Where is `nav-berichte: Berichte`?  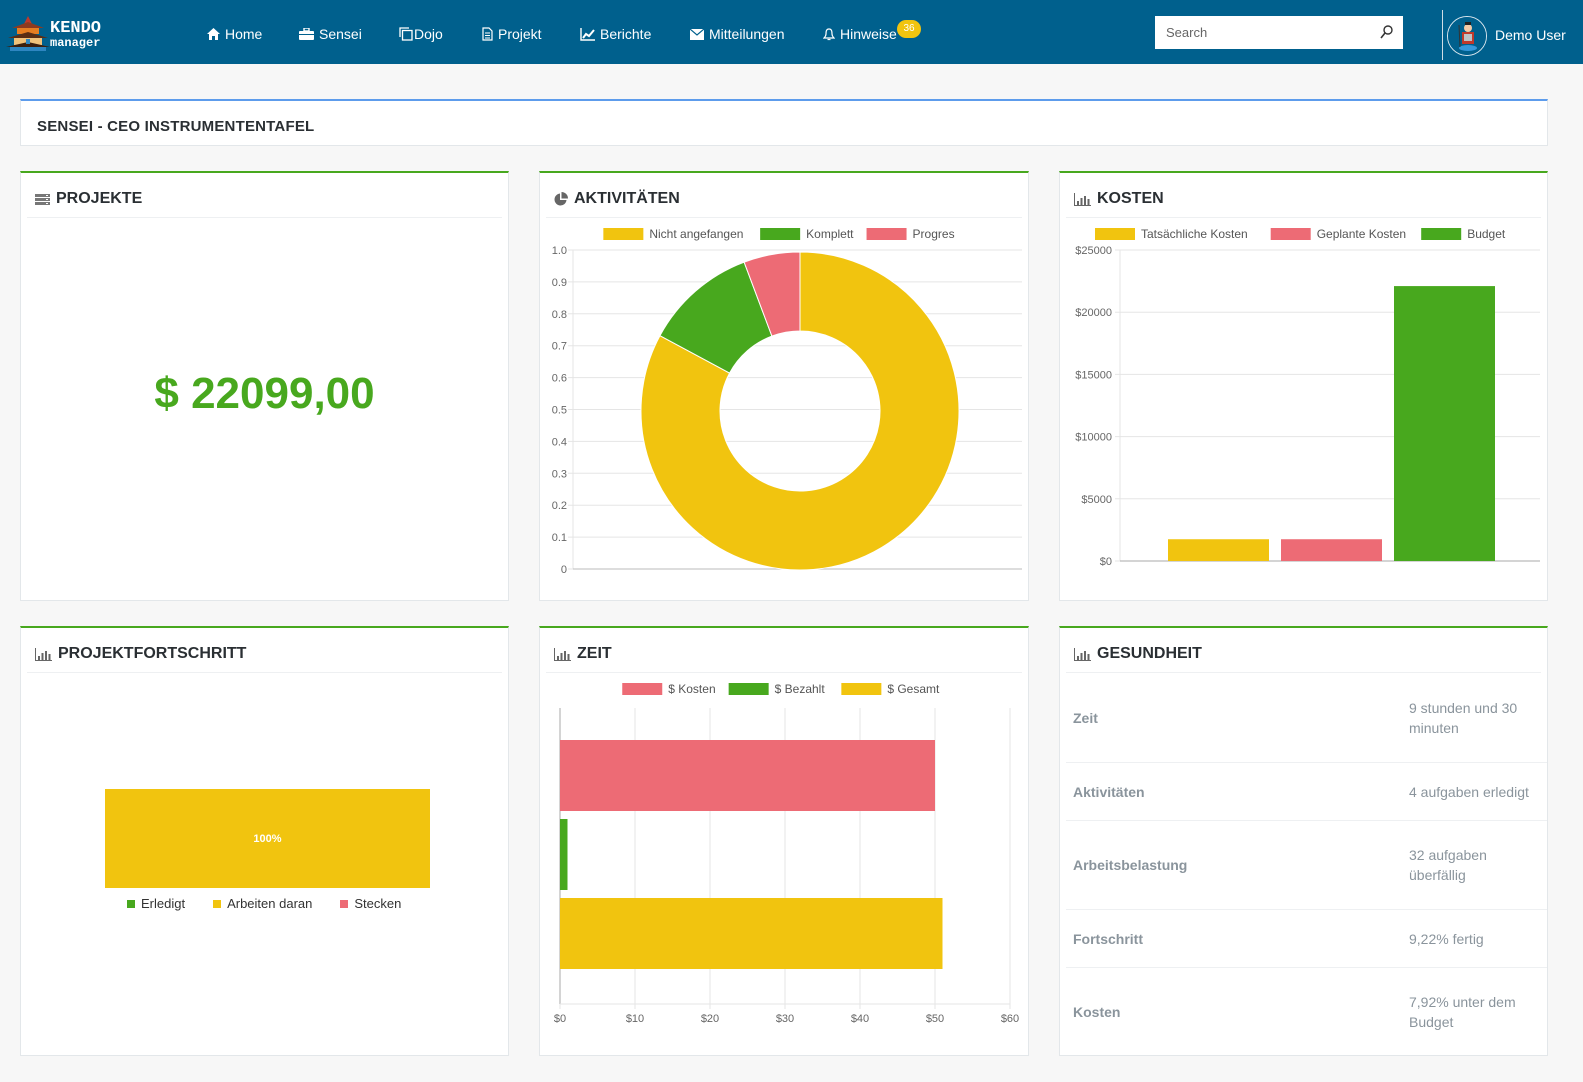 nav-berichte: Berichte is located at coordinates (615, 34).